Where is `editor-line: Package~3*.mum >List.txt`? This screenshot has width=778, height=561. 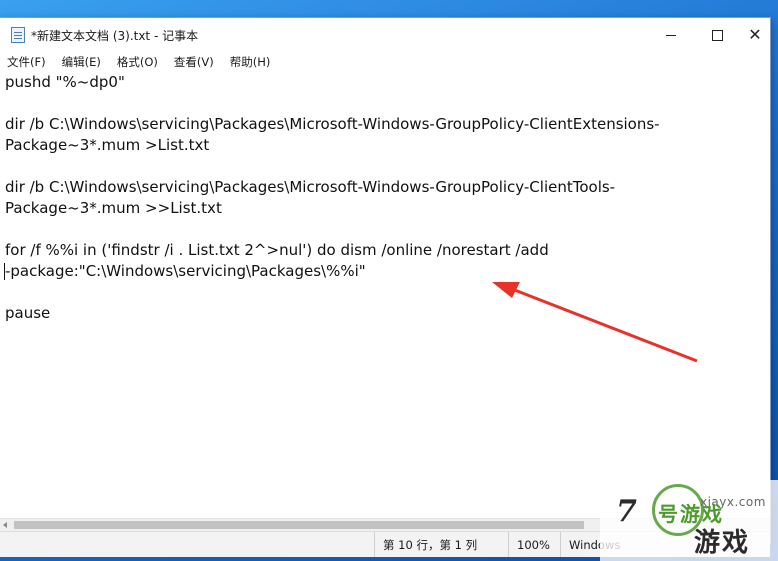 editor-line: Package~3*.mum >List.txt is located at coordinates (107, 145).